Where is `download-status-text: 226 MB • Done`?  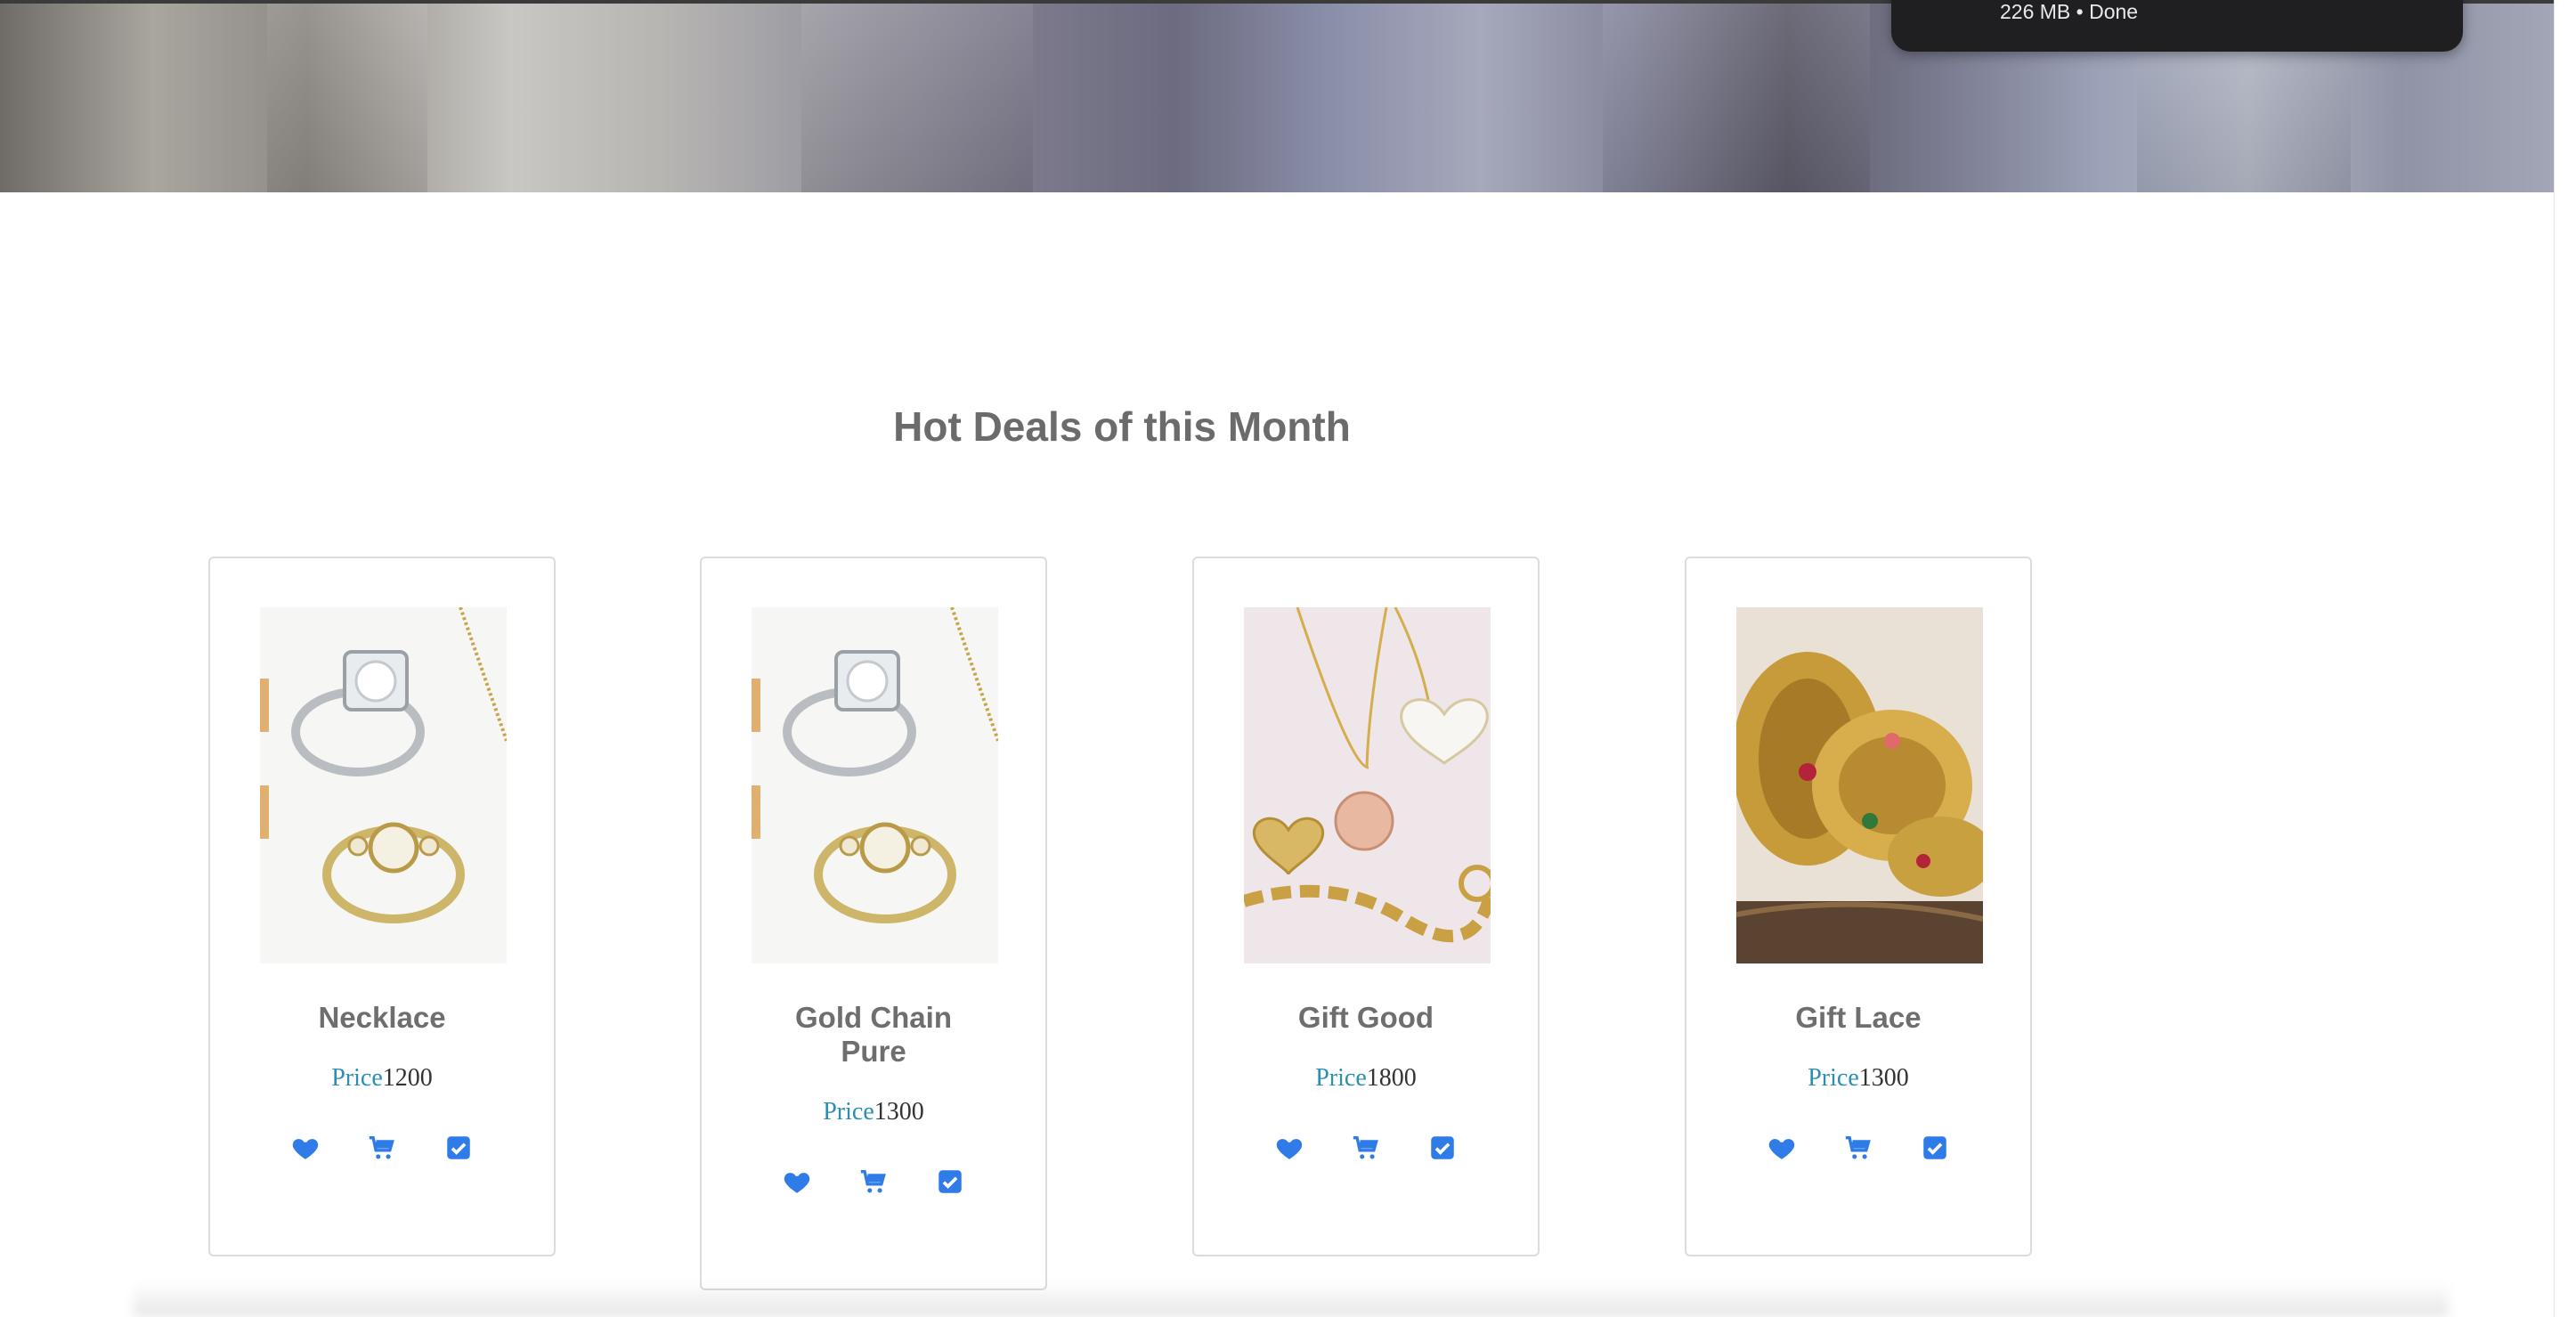 download-status-text: 226 MB • Done is located at coordinates (2069, 12).